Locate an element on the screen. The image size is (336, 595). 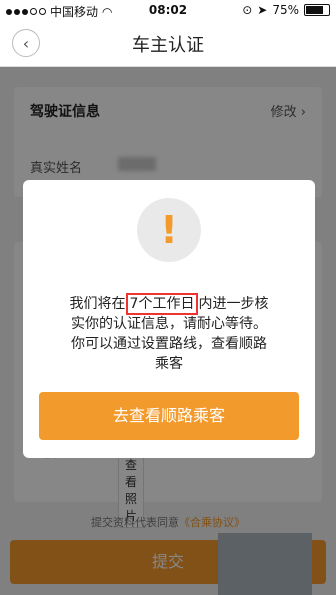
status-right: ⊙ ➤ 75% is located at coordinates (286, 10).